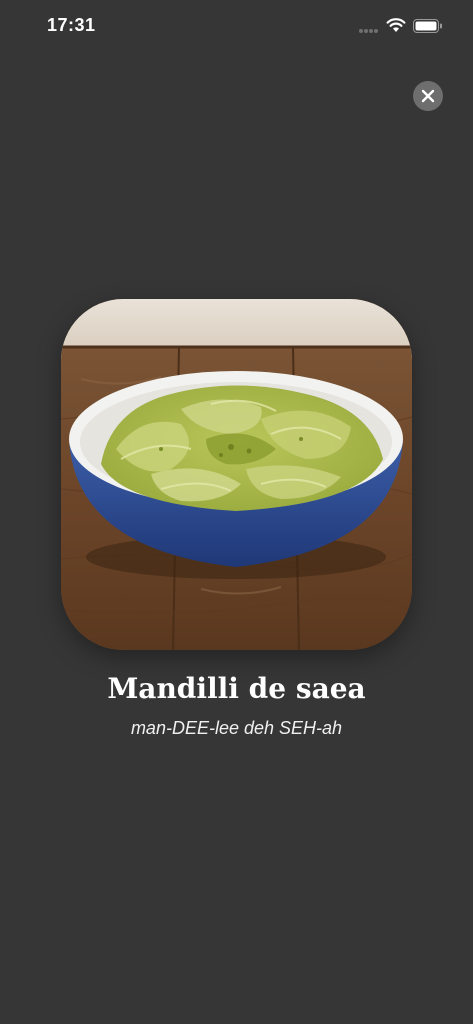 This screenshot has height=1024, width=473. I want to click on dish-pronunciation: man-DEE-lee deh SEH-ah, so click(236, 728).